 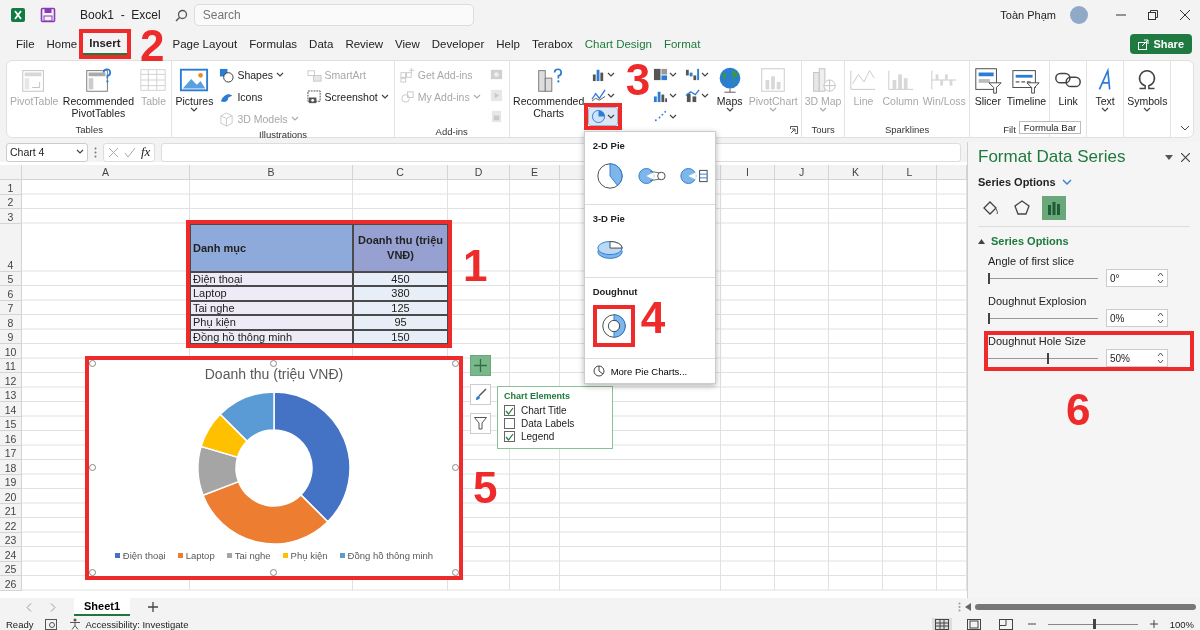 What do you see at coordinates (1153, 15) in the screenshot?
I see `restore-icon` at bounding box center [1153, 15].